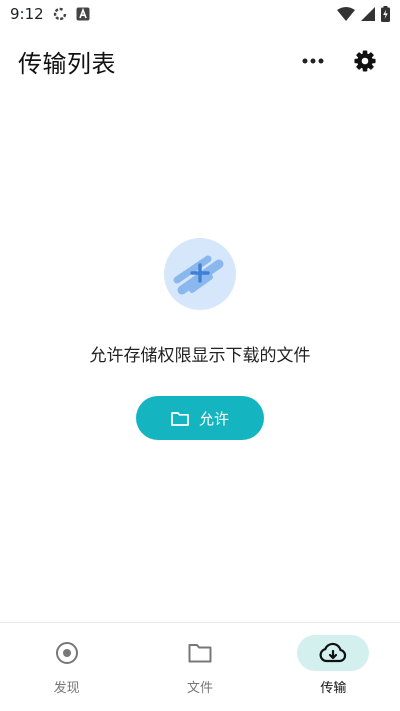 The width and height of the screenshot is (400, 711). What do you see at coordinates (67, 63) in the screenshot?
I see `page-title: 传输列表` at bounding box center [67, 63].